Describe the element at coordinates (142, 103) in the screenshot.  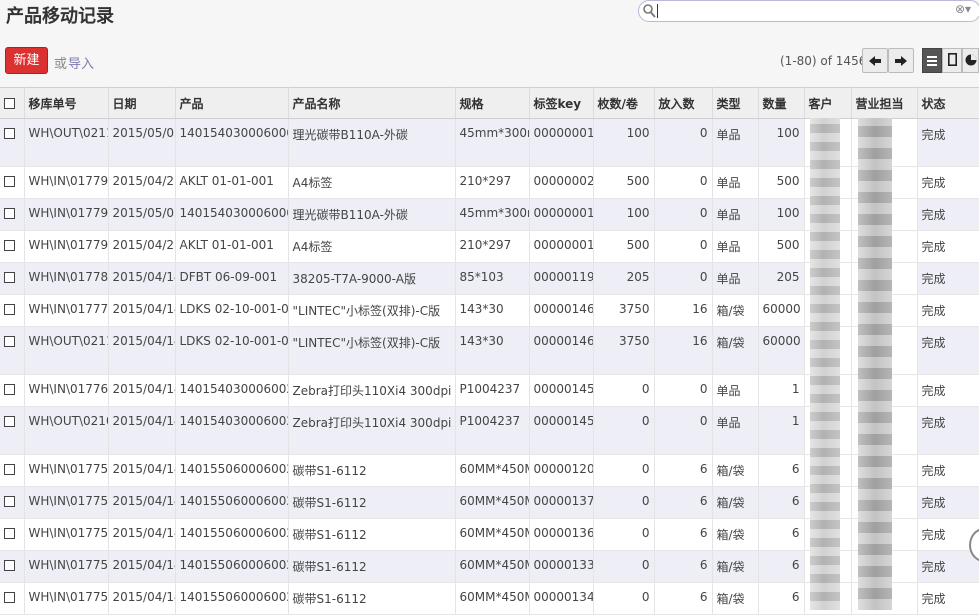
I see `column-header: 日期` at that location.